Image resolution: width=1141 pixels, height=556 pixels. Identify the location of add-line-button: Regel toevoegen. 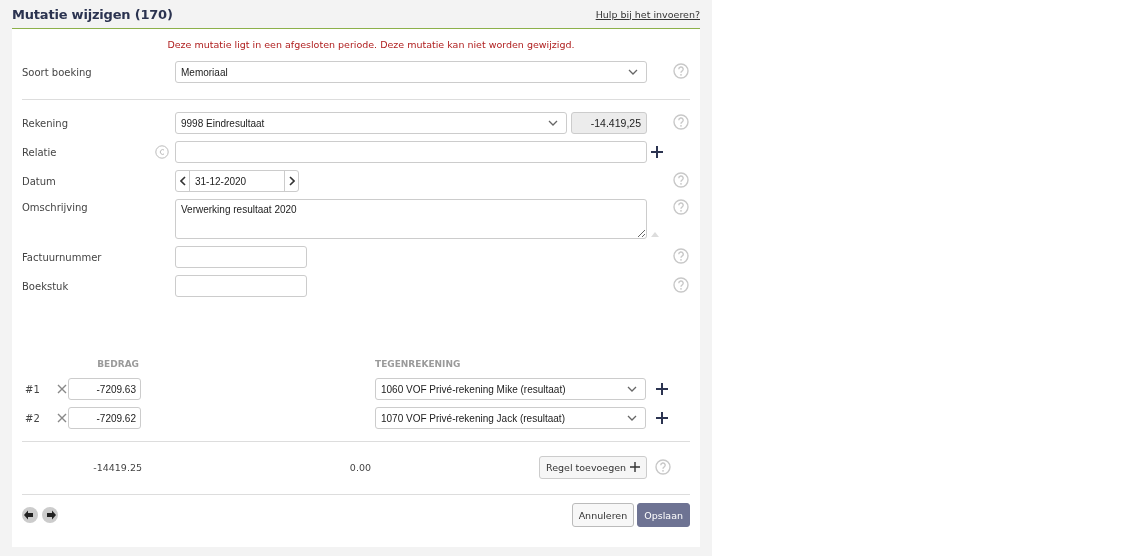
(593, 467).